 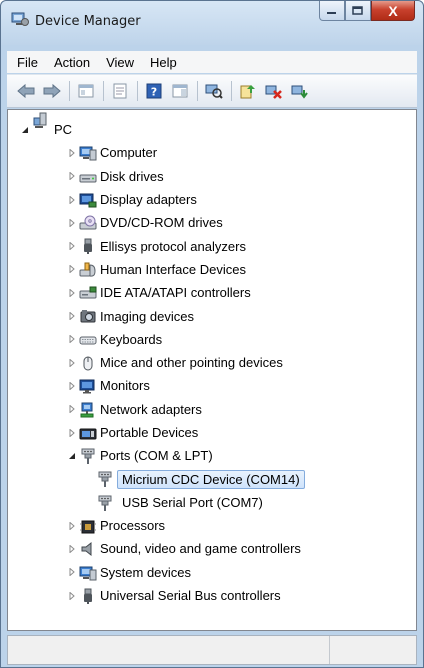 I want to click on port-icon, so click(x=88, y=456).